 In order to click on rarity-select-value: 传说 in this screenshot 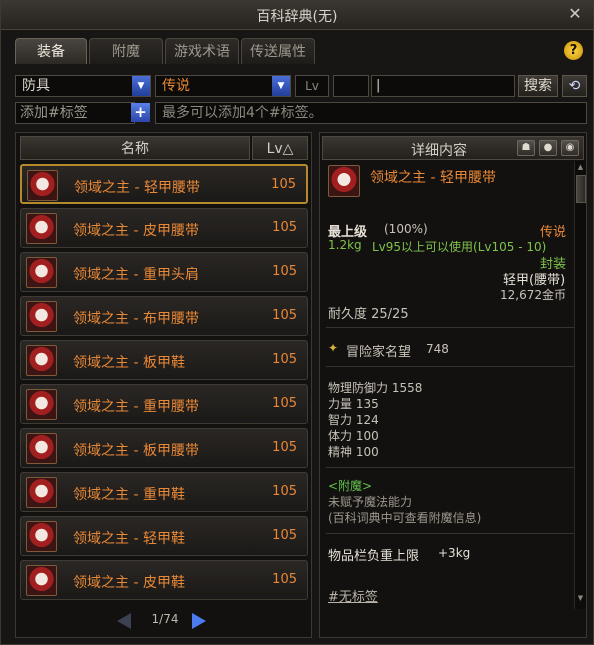, I will do `click(176, 86)`.